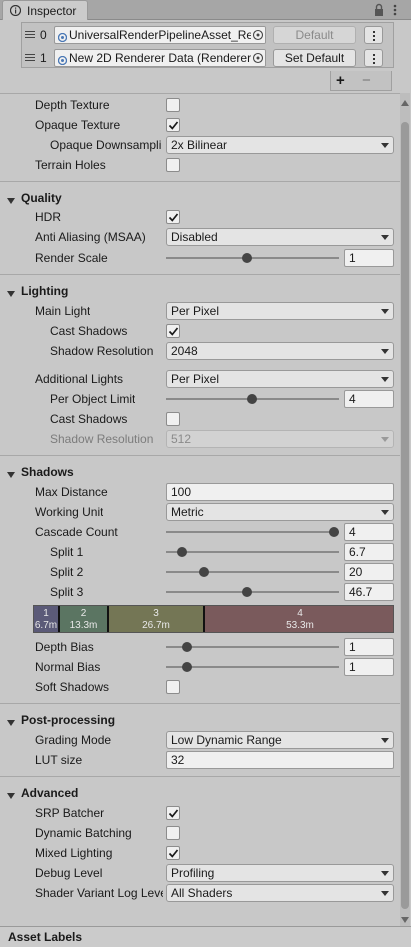 This screenshot has width=411, height=947. I want to click on lock-icon, so click(380, 10).